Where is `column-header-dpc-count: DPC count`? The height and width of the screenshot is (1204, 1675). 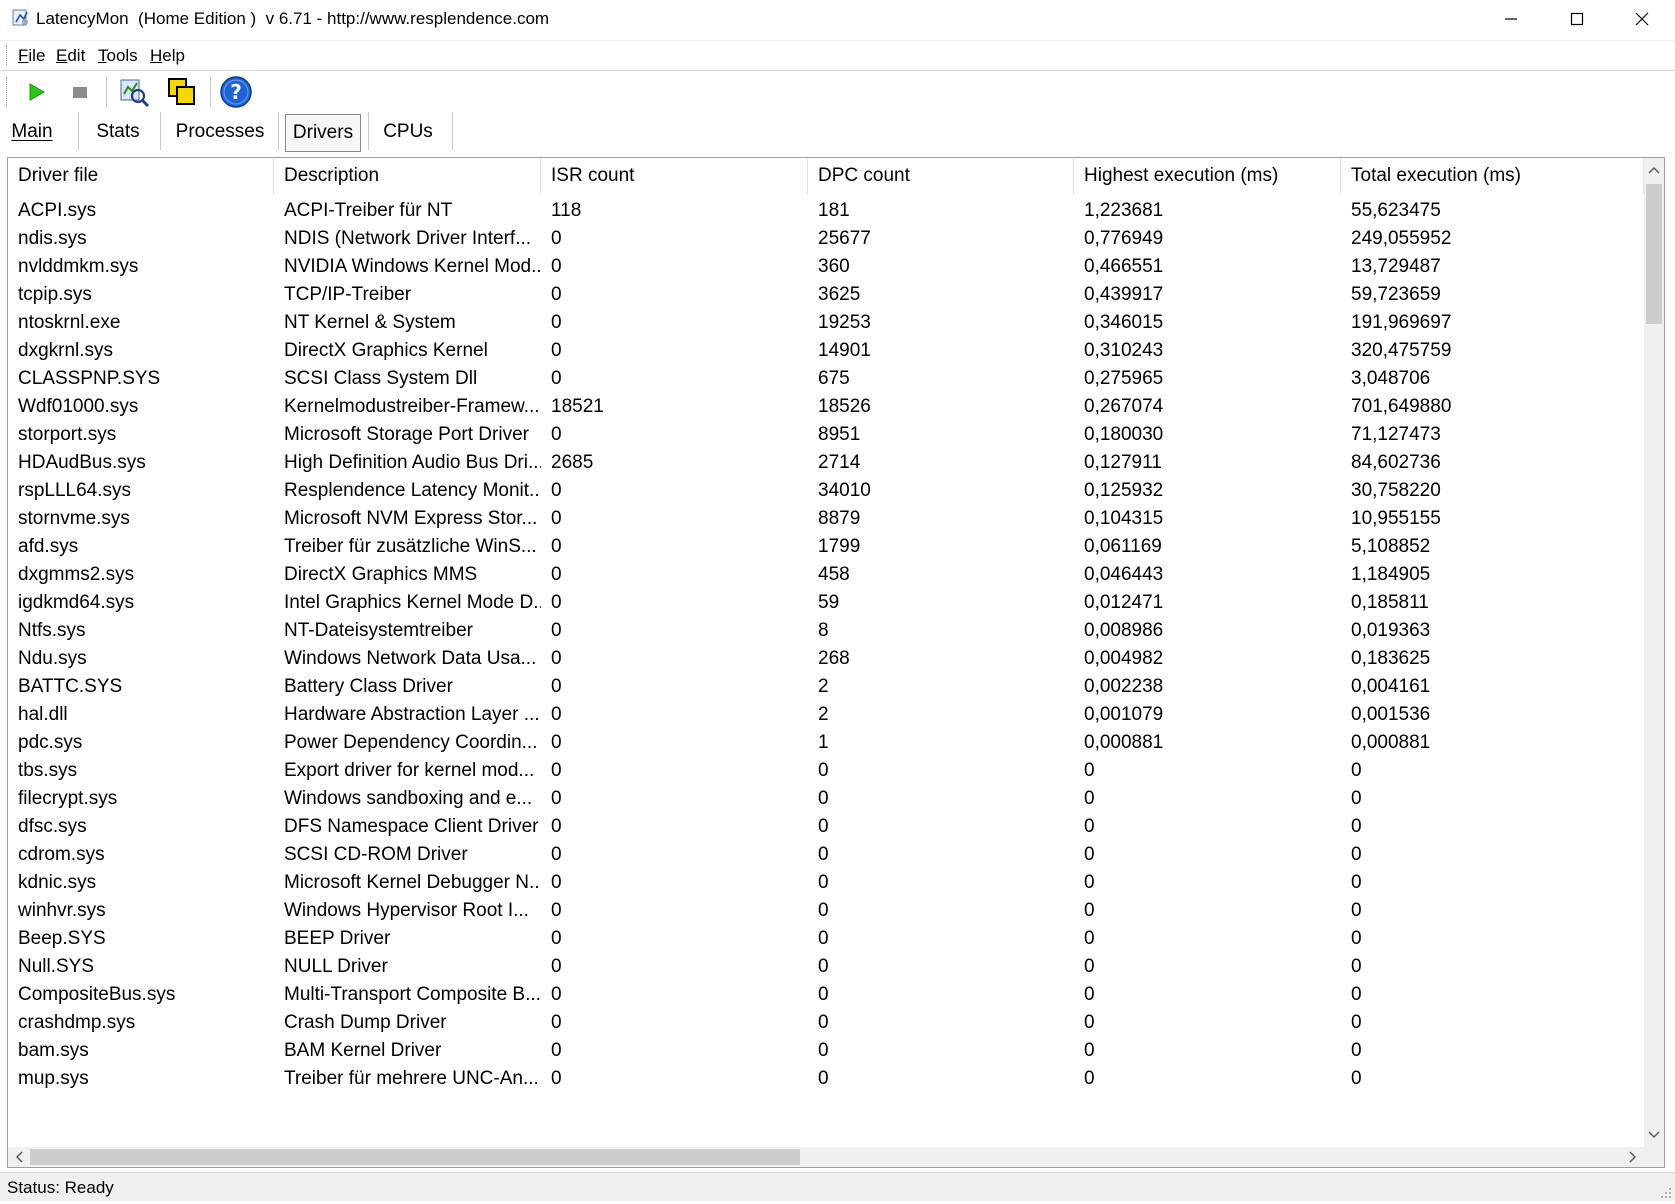
column-header-dpc-count: DPC count is located at coordinates (941, 176).